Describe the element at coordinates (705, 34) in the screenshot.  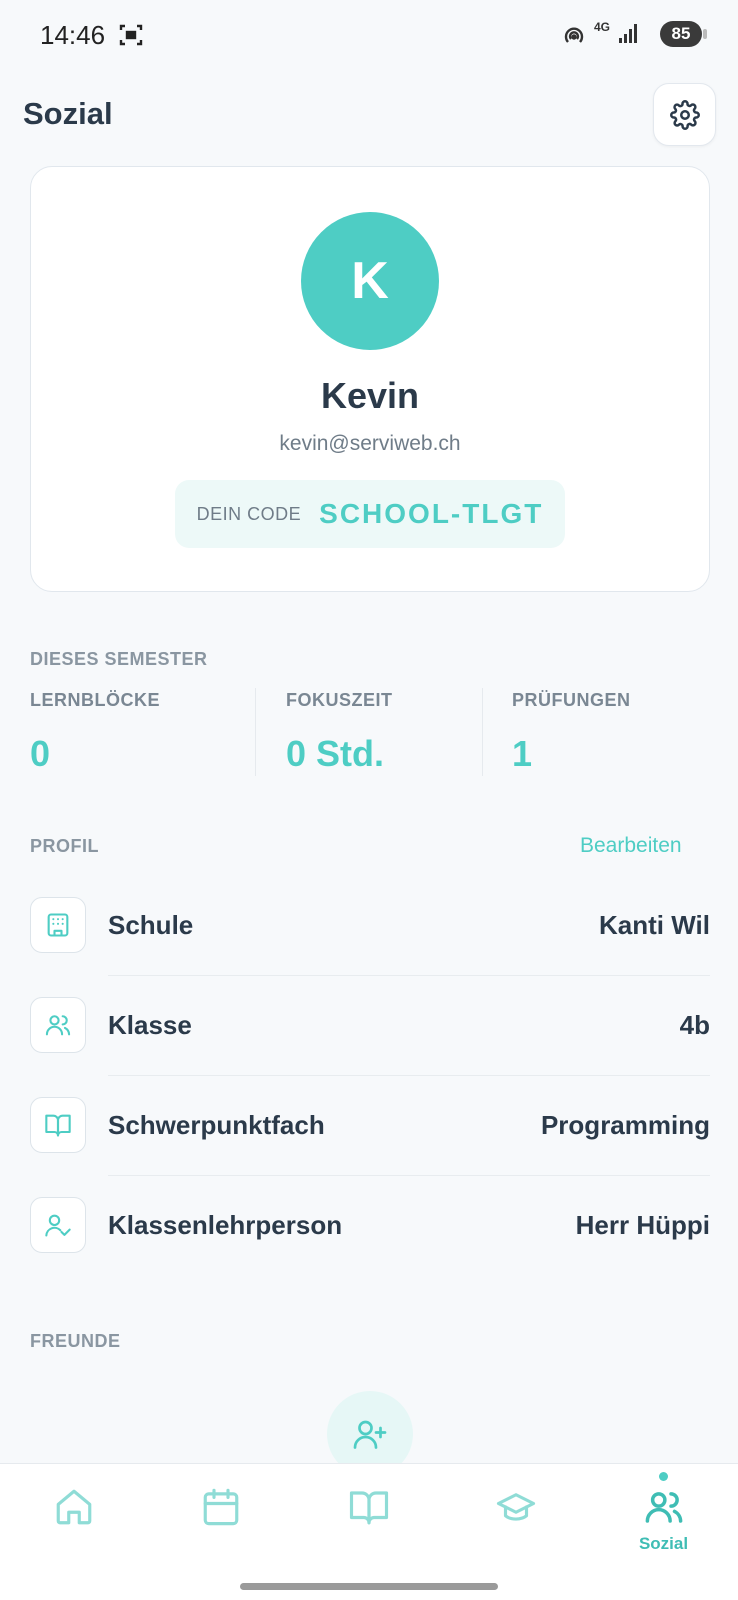
I see `battery-tip` at that location.